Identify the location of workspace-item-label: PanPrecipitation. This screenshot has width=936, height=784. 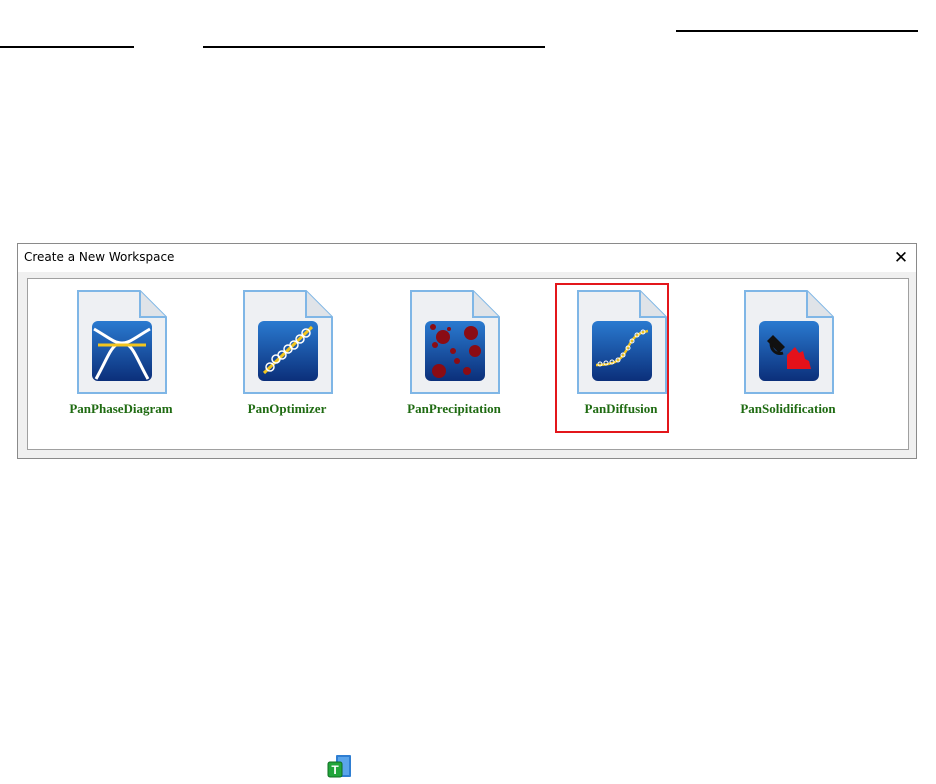
(454, 408).